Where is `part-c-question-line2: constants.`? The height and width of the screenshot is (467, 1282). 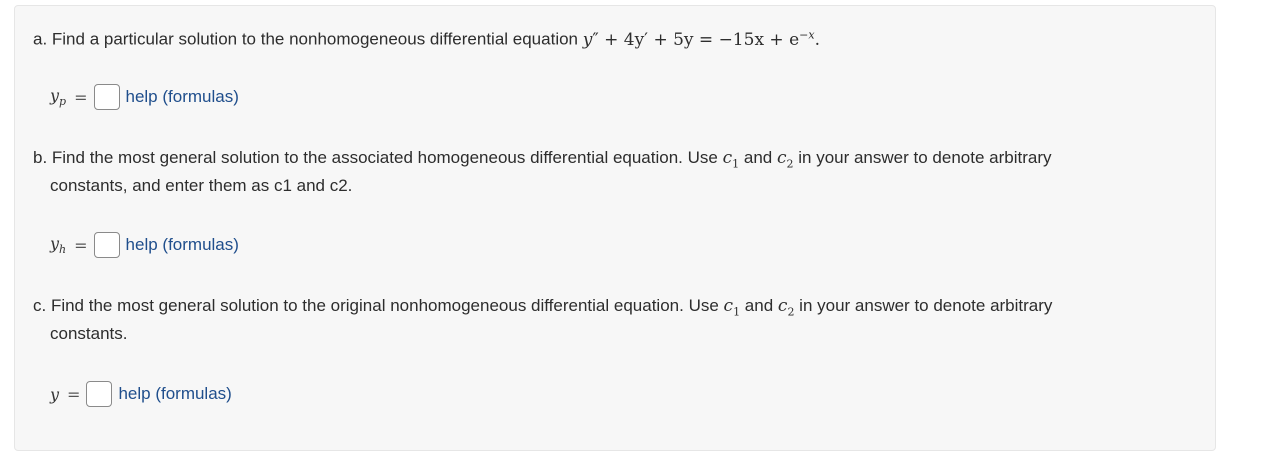
part-c-question-line2: constants. is located at coordinates (89, 333).